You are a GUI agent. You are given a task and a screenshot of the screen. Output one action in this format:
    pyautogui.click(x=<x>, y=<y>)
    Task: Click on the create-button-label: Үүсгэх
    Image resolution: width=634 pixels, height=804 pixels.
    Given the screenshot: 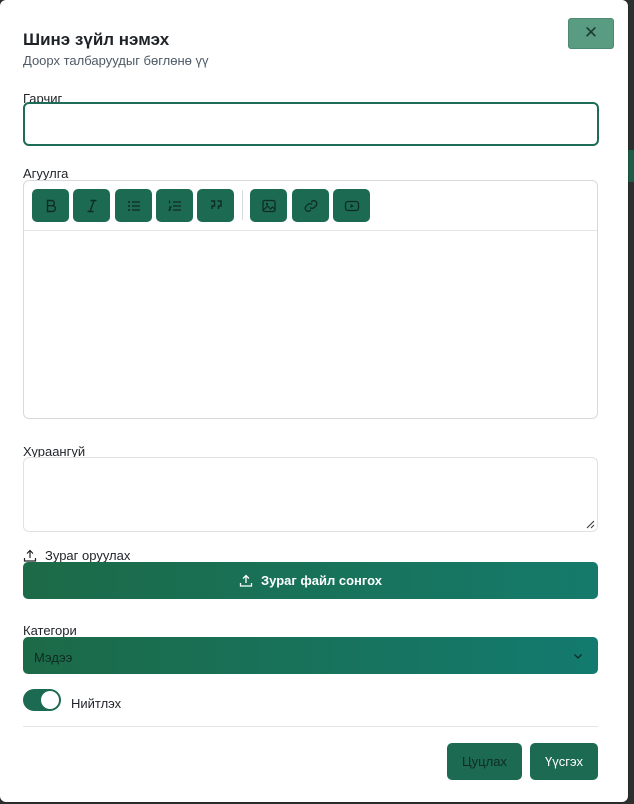 What is the action you would take?
    pyautogui.click(x=564, y=761)
    